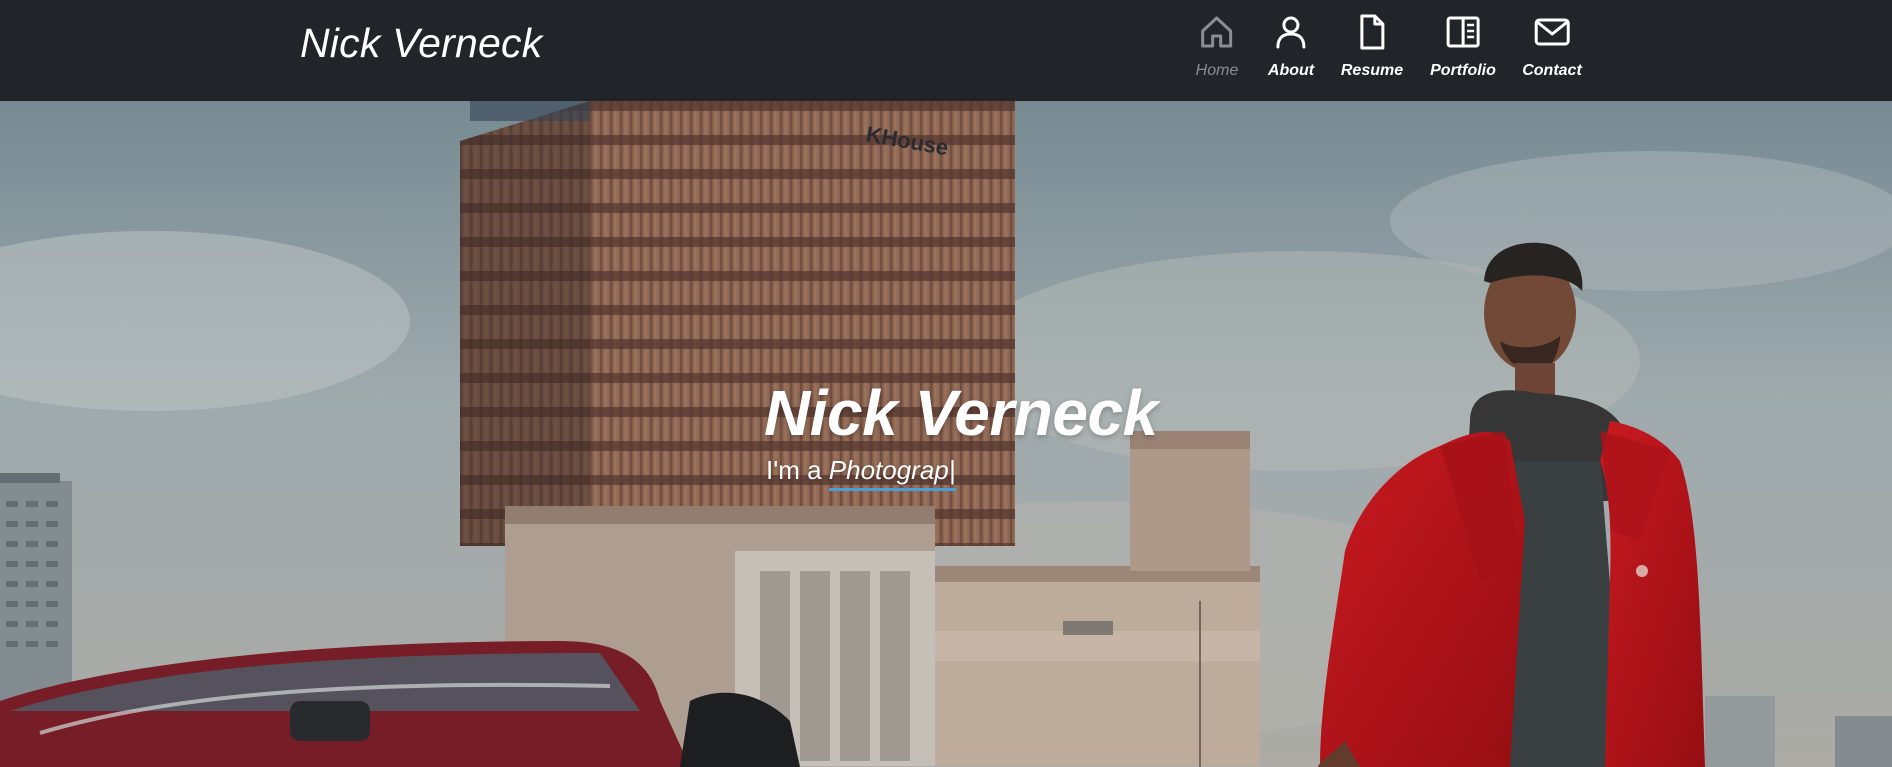 This screenshot has width=1892, height=767. Describe the element at coordinates (1463, 70) in the screenshot. I see `nav-portfolio-label: Portfolio` at that location.